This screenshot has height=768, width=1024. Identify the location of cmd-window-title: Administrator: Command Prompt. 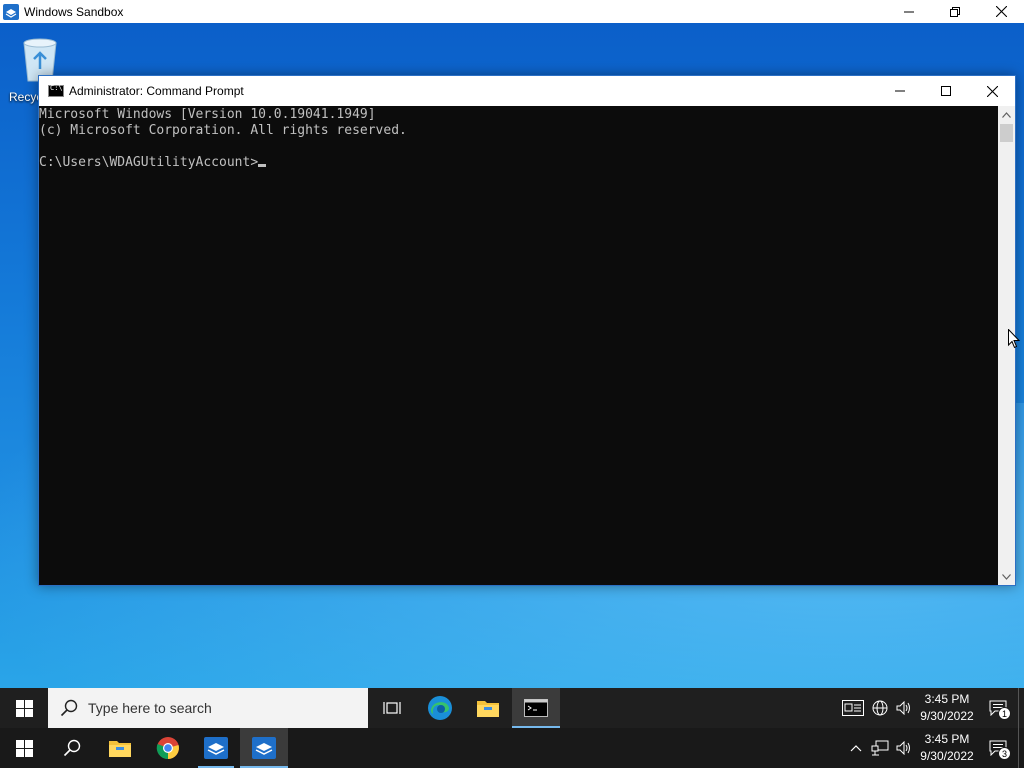
(156, 91).